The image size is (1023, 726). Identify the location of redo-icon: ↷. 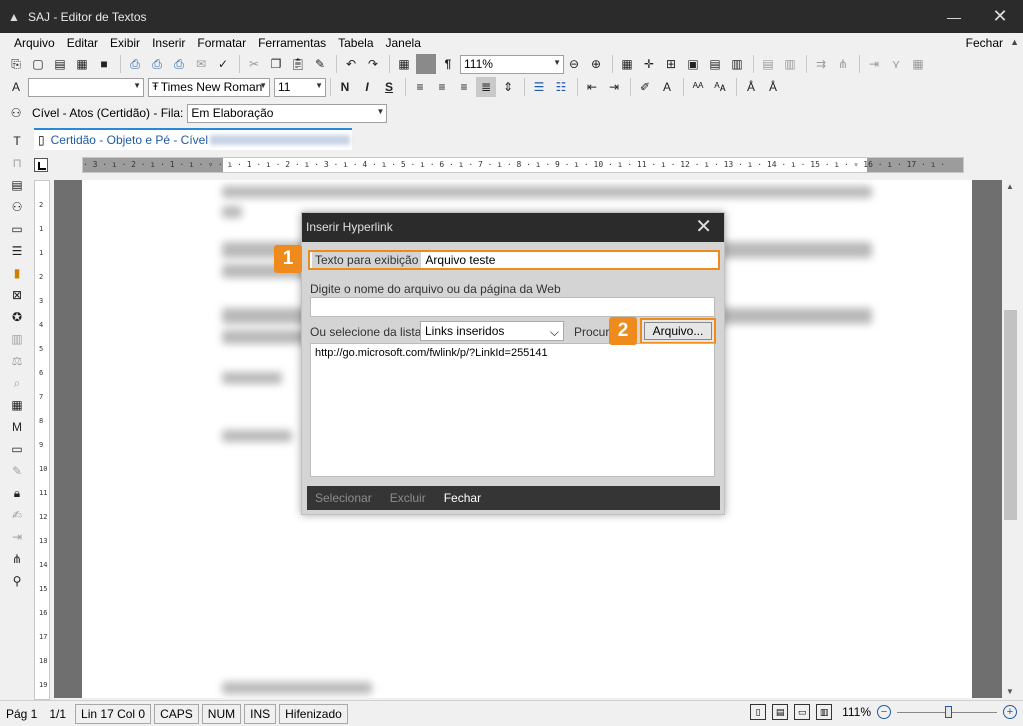
(373, 64).